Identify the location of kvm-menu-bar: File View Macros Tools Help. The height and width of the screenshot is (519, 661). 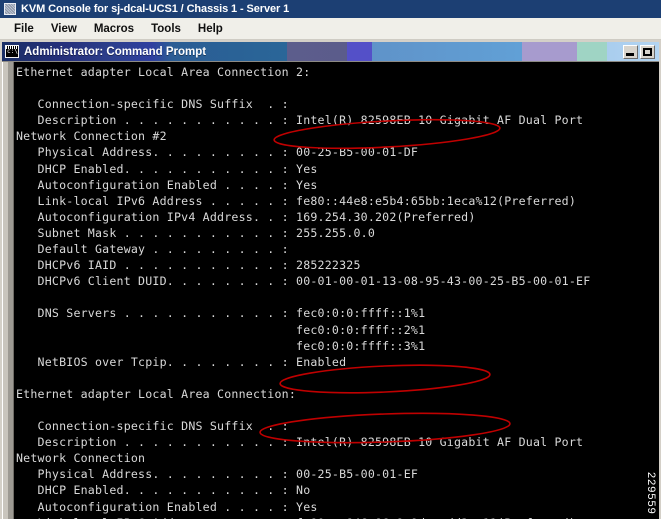
(330, 29).